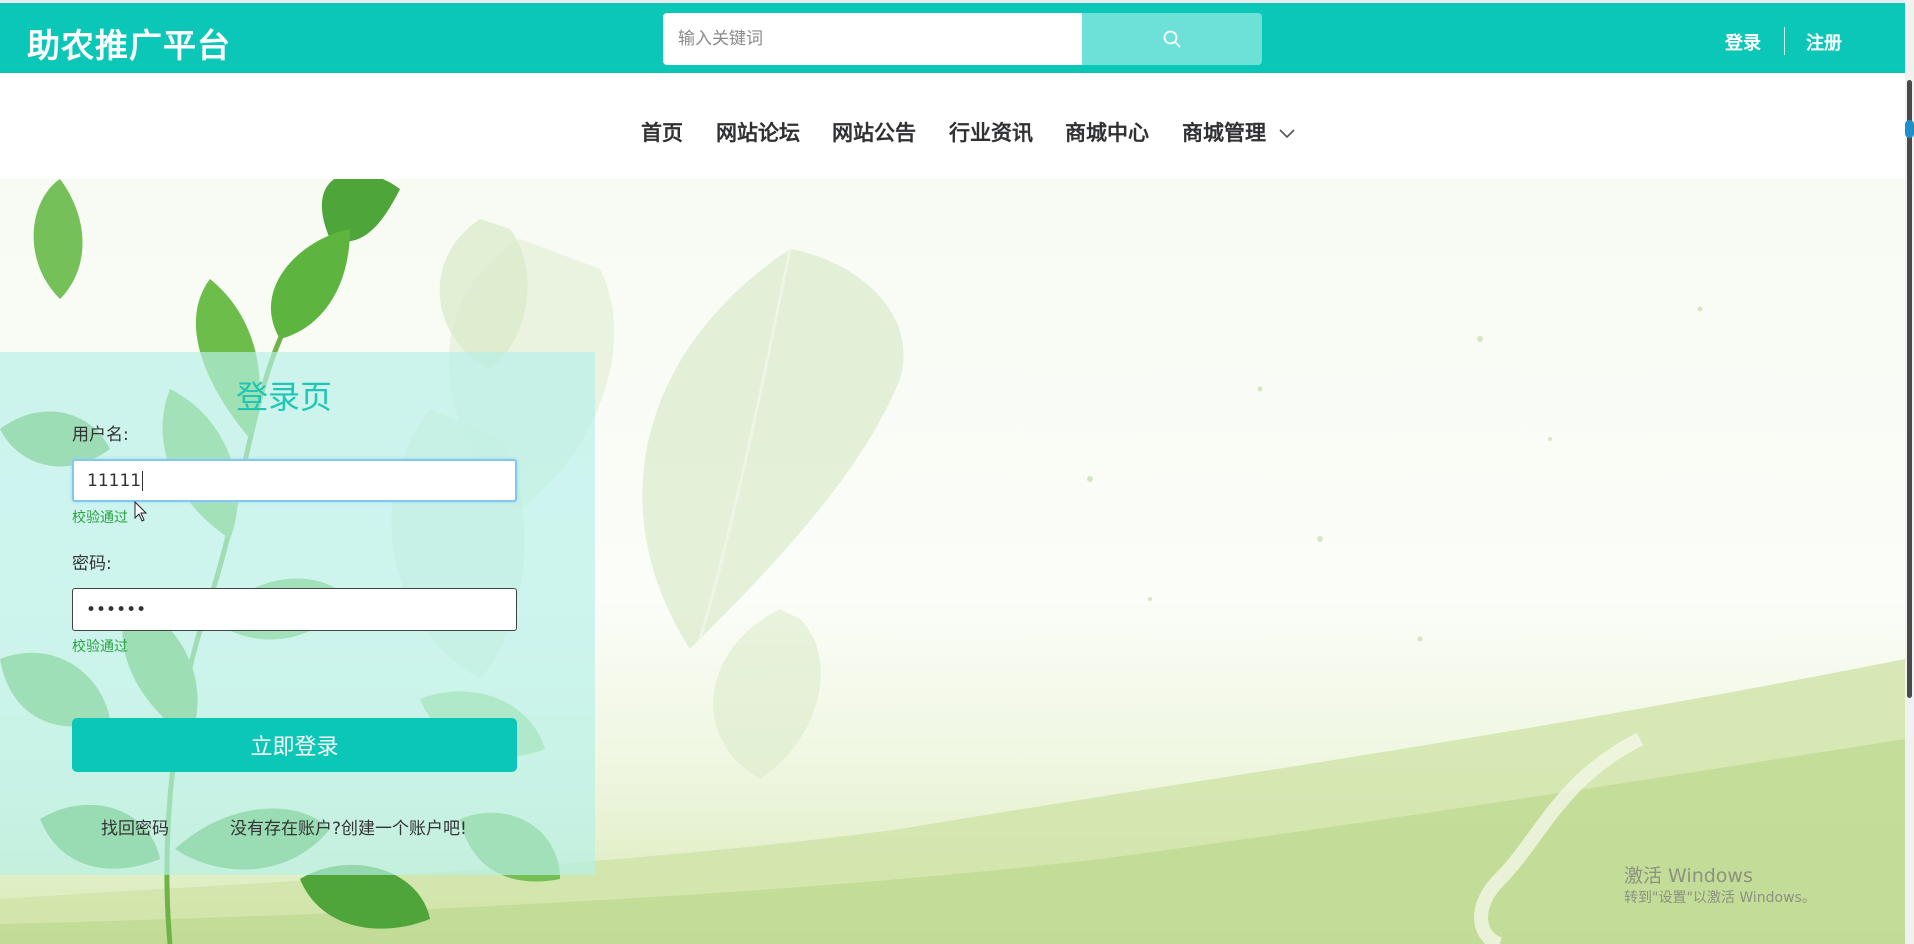 The image size is (1914, 944). What do you see at coordinates (294, 745) in the screenshot?
I see `login-submit-button: 立即登录` at bounding box center [294, 745].